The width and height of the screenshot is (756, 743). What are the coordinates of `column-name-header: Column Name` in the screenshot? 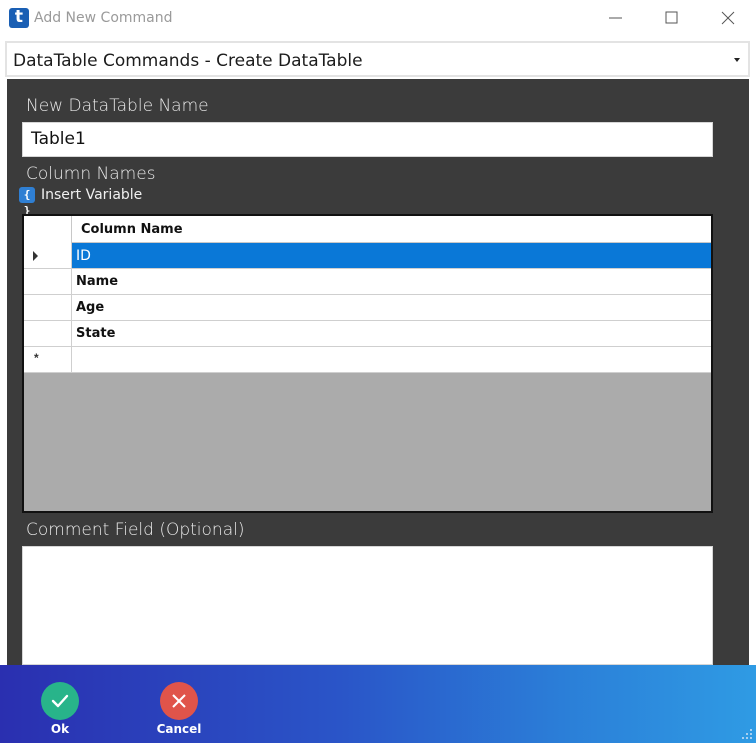 It's located at (132, 229).